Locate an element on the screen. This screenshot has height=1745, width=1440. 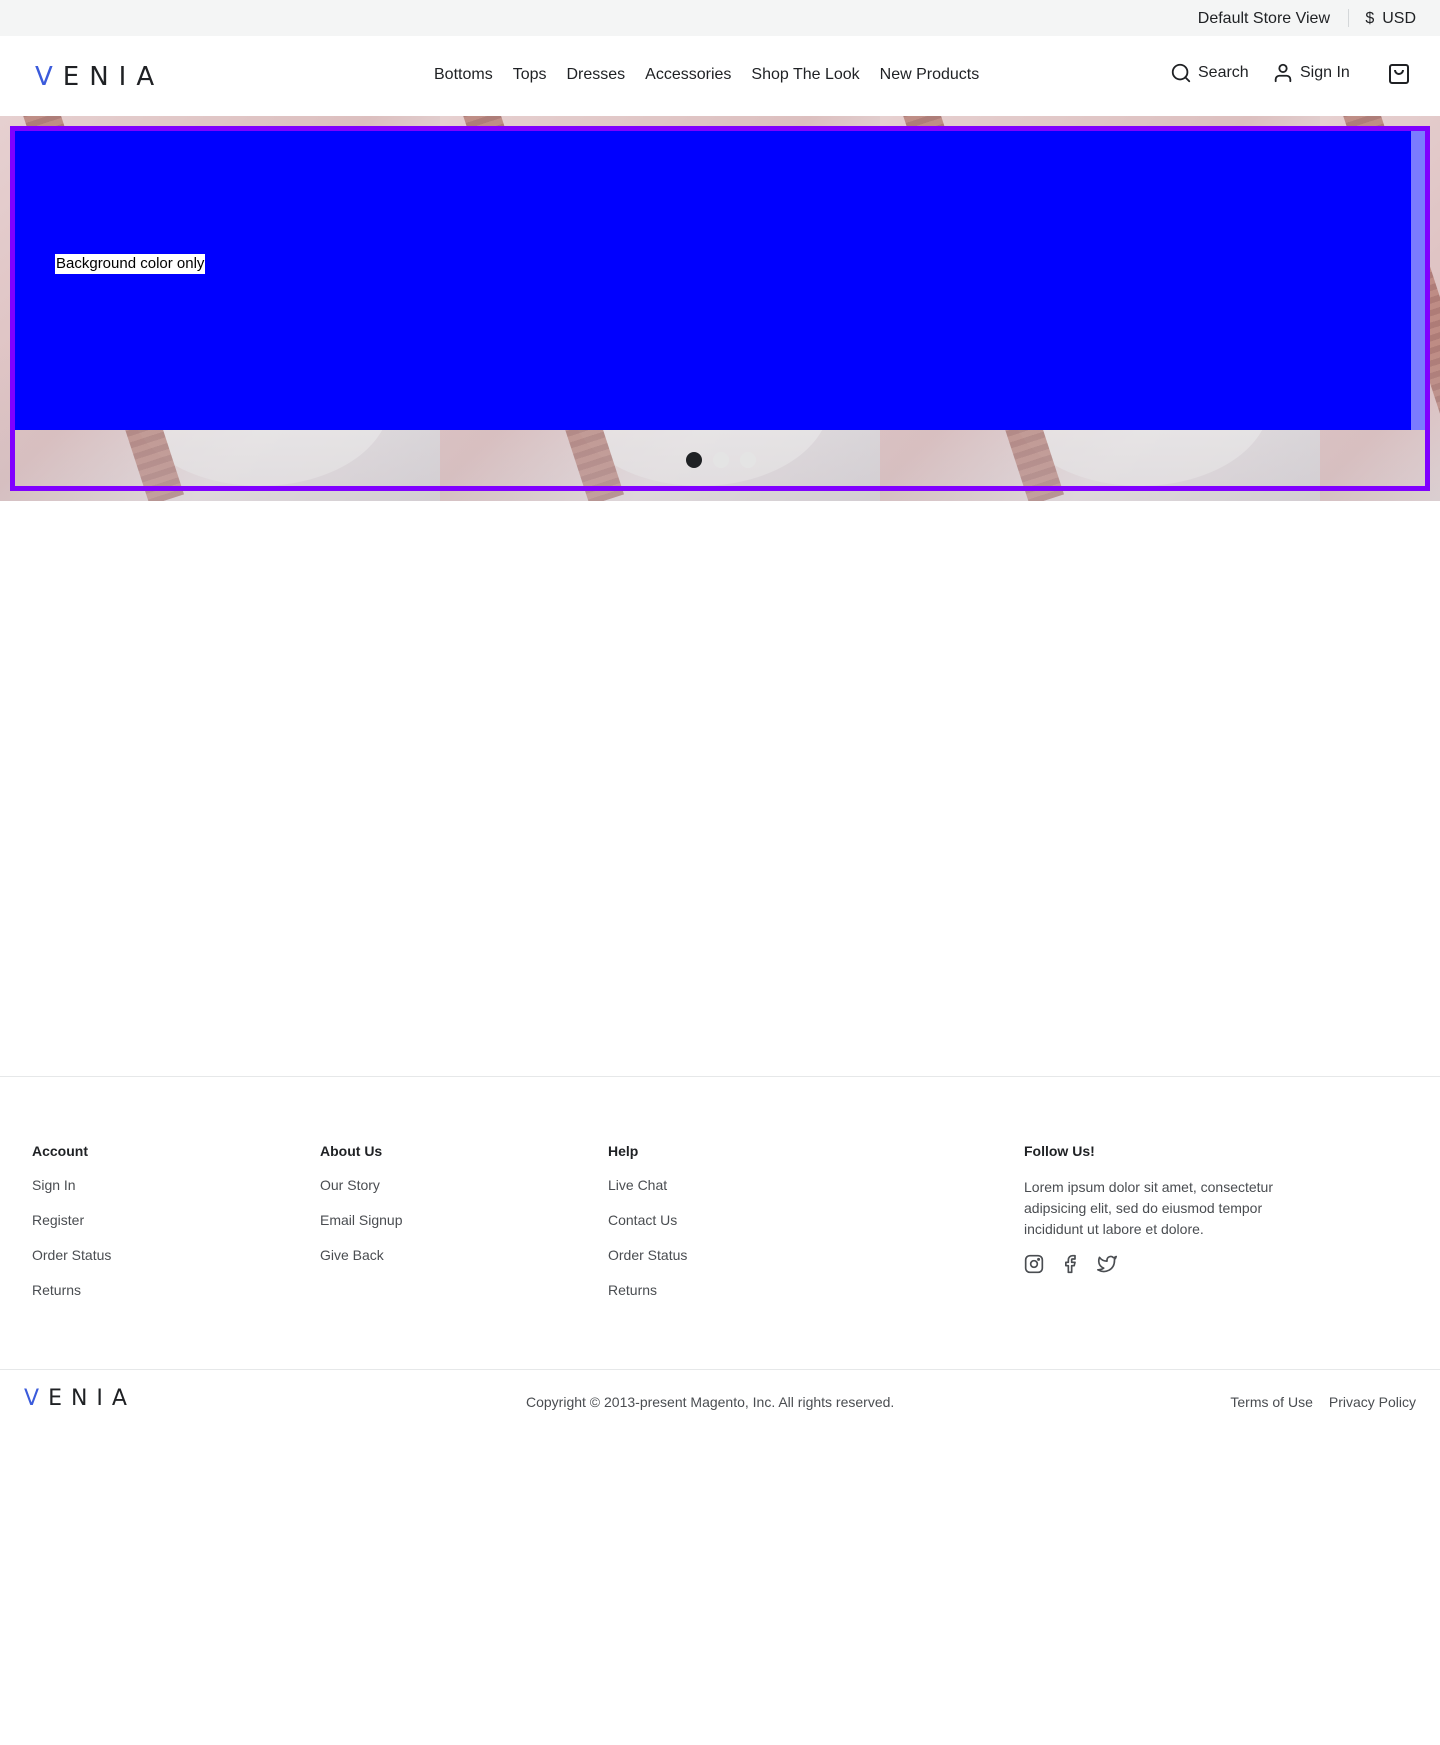
currency-symbol: $ is located at coordinates (1370, 18).